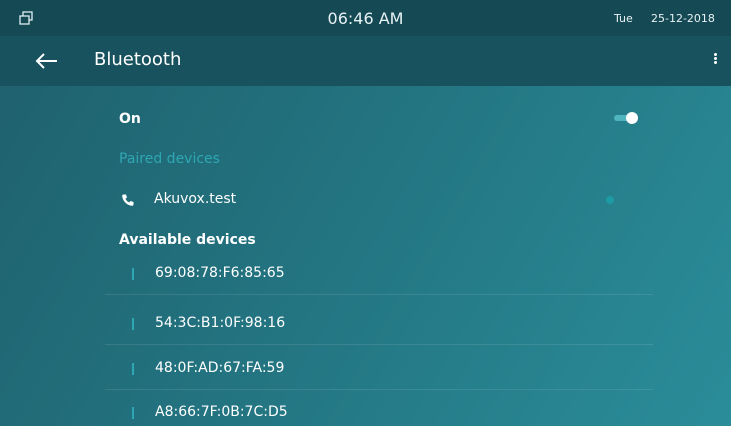 Image resolution: width=731 pixels, height=426 pixels. I want to click on paired-devices-header: Paired devices, so click(169, 159).